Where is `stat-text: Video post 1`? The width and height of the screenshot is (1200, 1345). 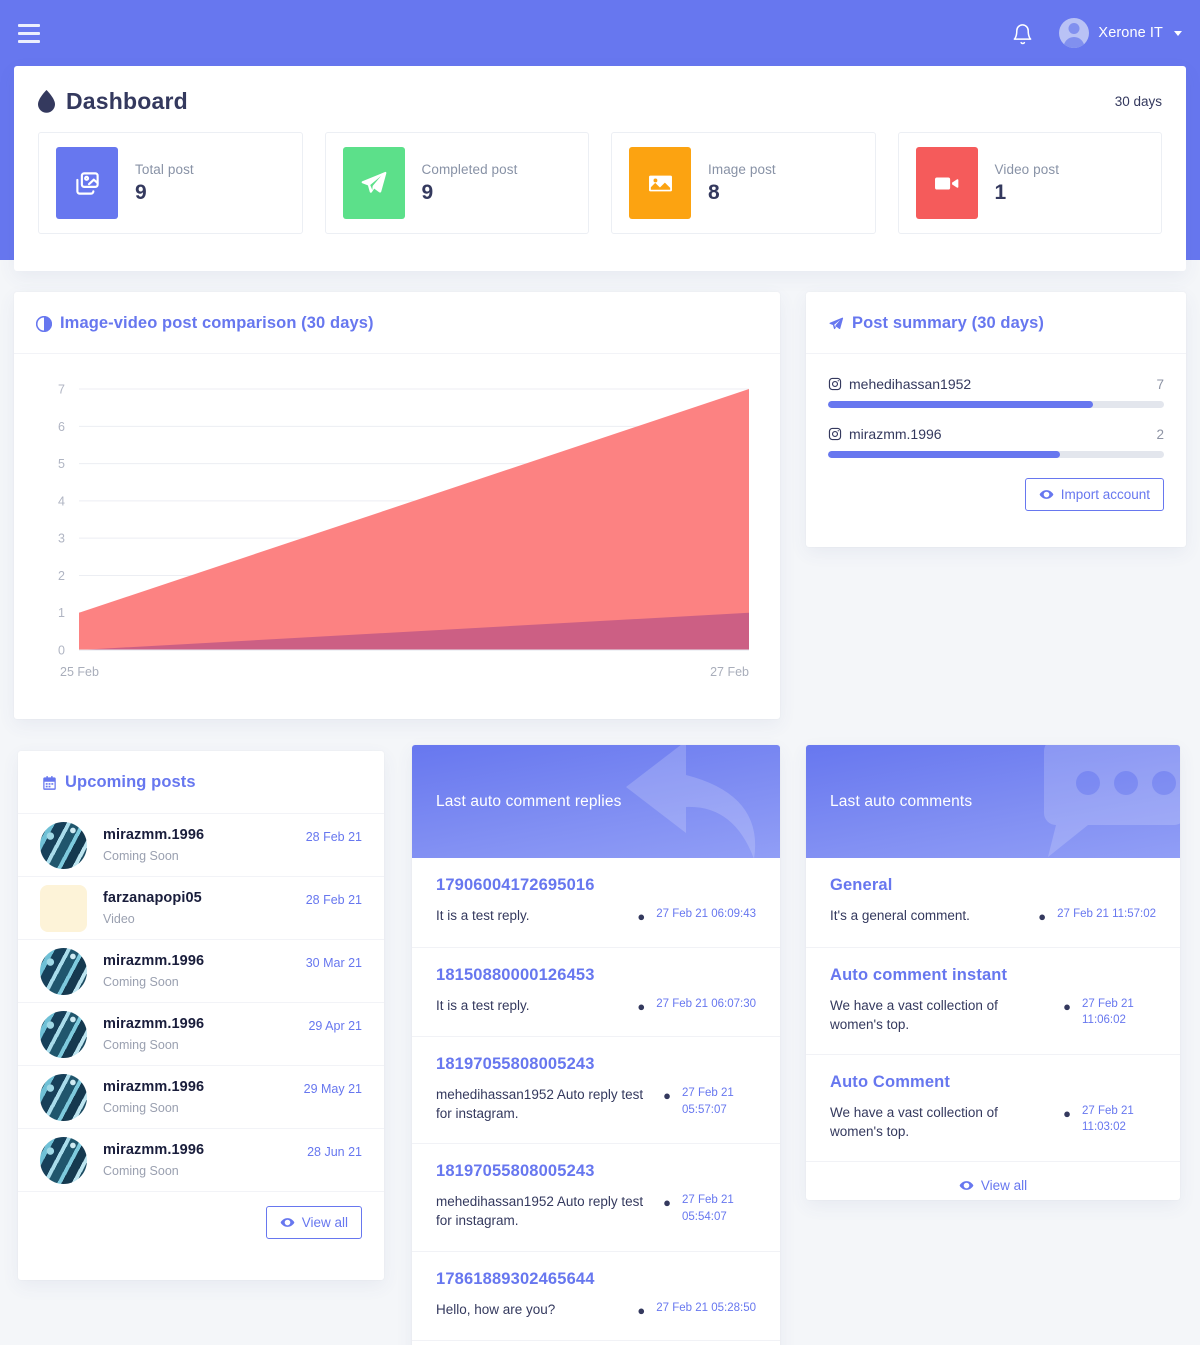
stat-text: Video post 1 is located at coordinates (1027, 183).